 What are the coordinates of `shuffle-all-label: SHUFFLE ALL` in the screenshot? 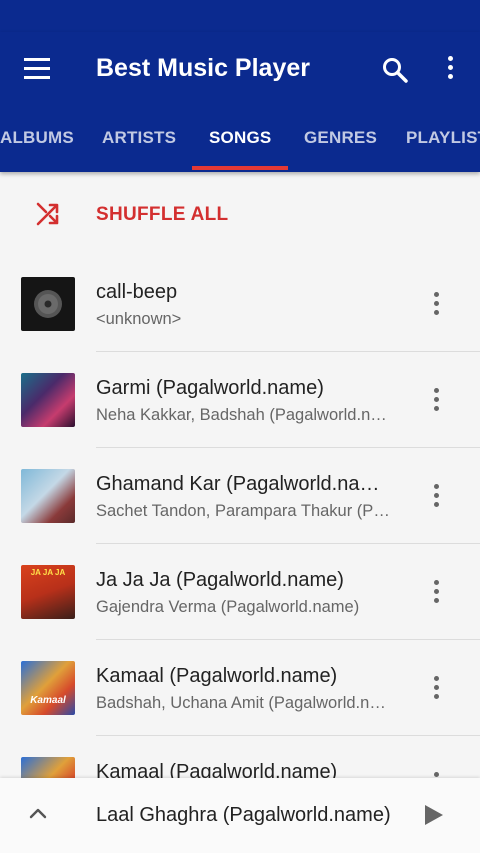 It's located at (162, 214).